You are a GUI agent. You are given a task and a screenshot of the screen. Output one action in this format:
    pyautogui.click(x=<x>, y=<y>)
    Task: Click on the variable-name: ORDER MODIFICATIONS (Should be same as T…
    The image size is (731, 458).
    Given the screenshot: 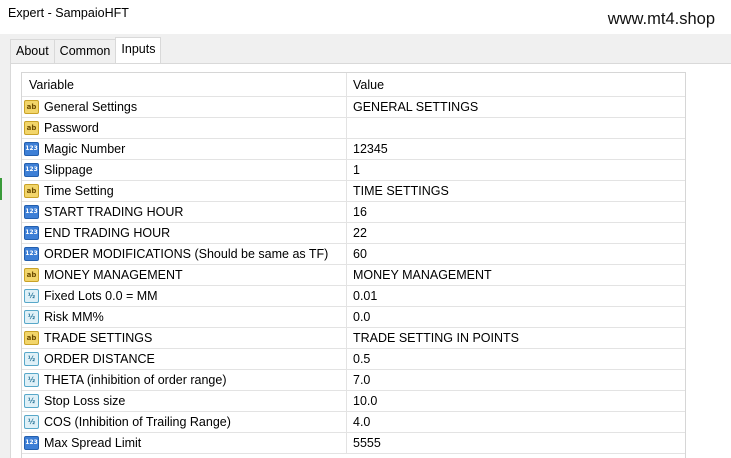 What is the action you would take?
    pyautogui.click(x=186, y=254)
    